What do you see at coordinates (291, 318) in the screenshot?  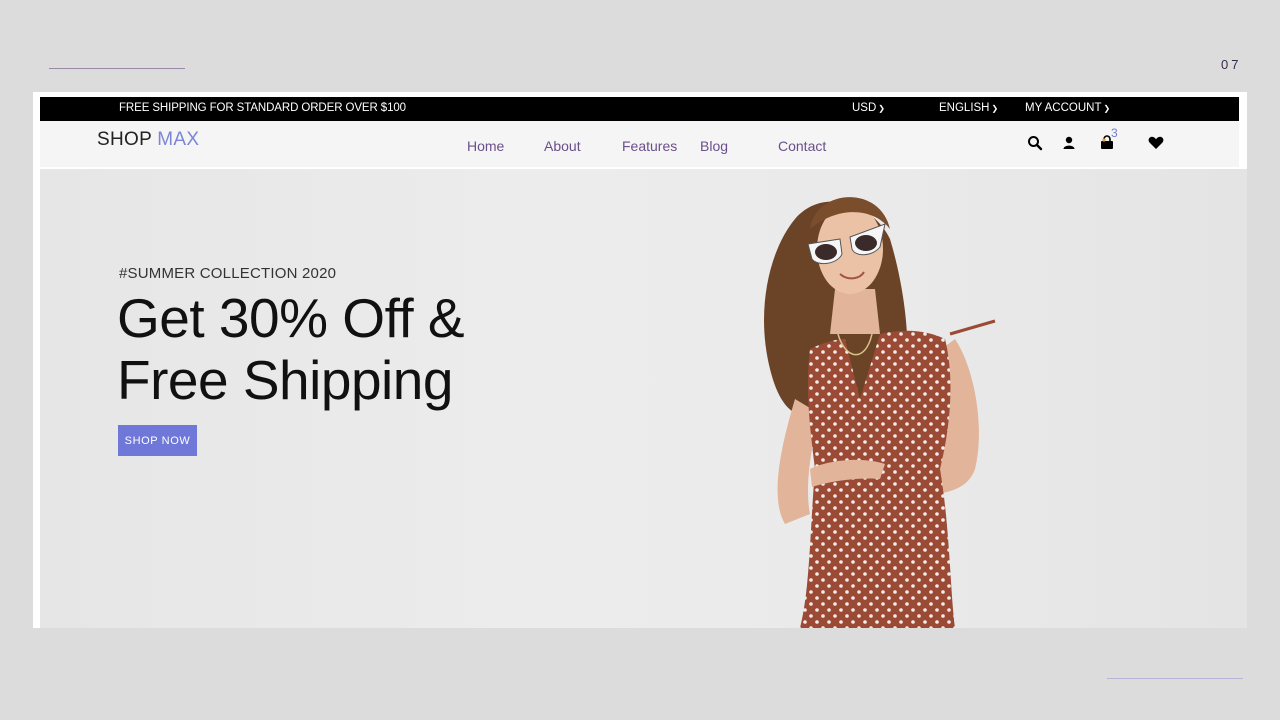 I see `hero-title-line1: Get 30% Off &` at bounding box center [291, 318].